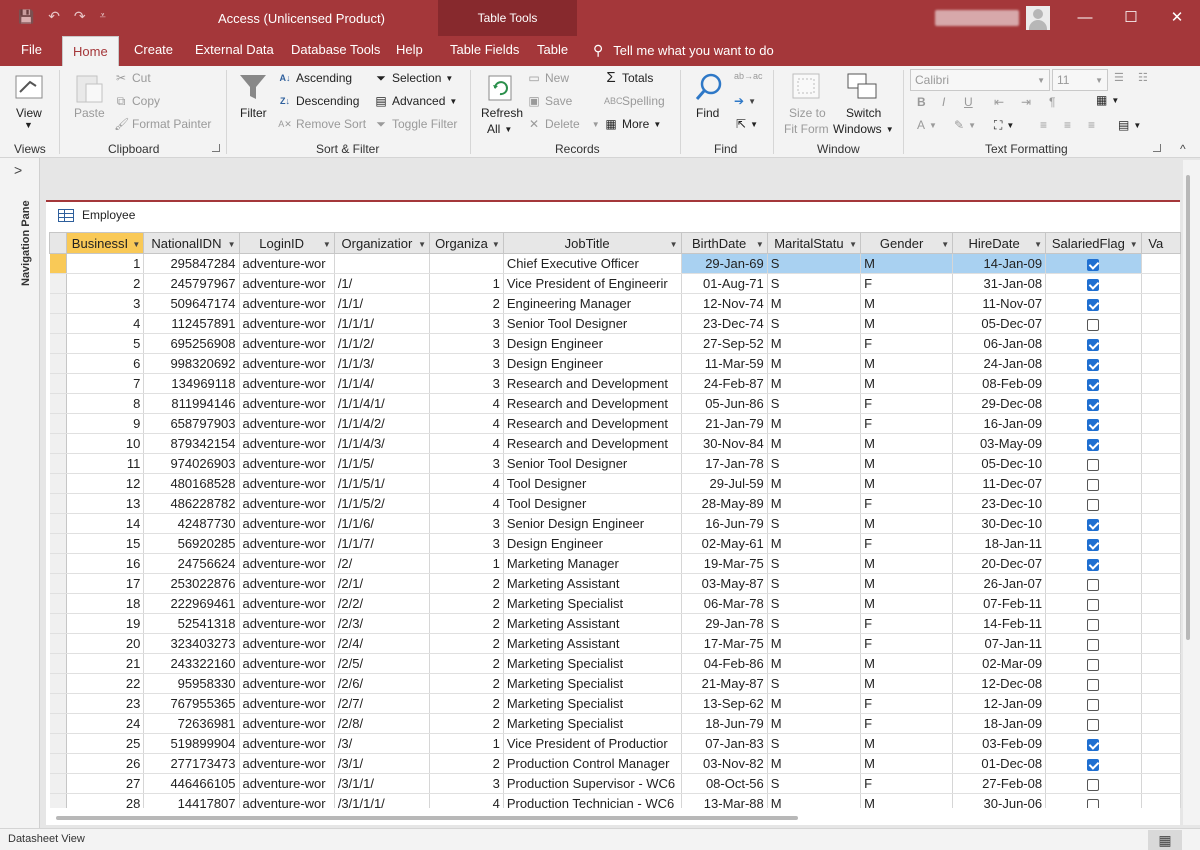 This screenshot has width=1200, height=850. Describe the element at coordinates (191, 423) in the screenshot. I see `cell-nationalidnumber: 658797903` at that location.